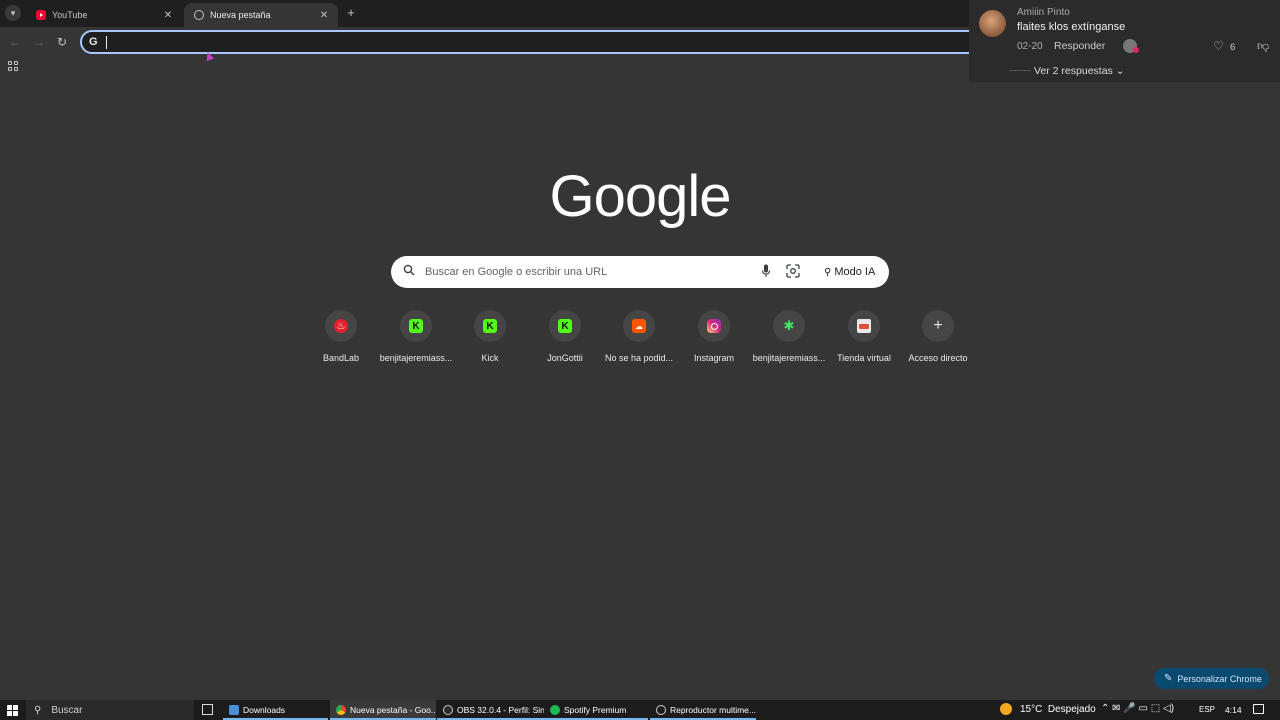 The height and width of the screenshot is (720, 1280). I want to click on shortcut-bandlab: ♨ BandLab, so click(341, 338).